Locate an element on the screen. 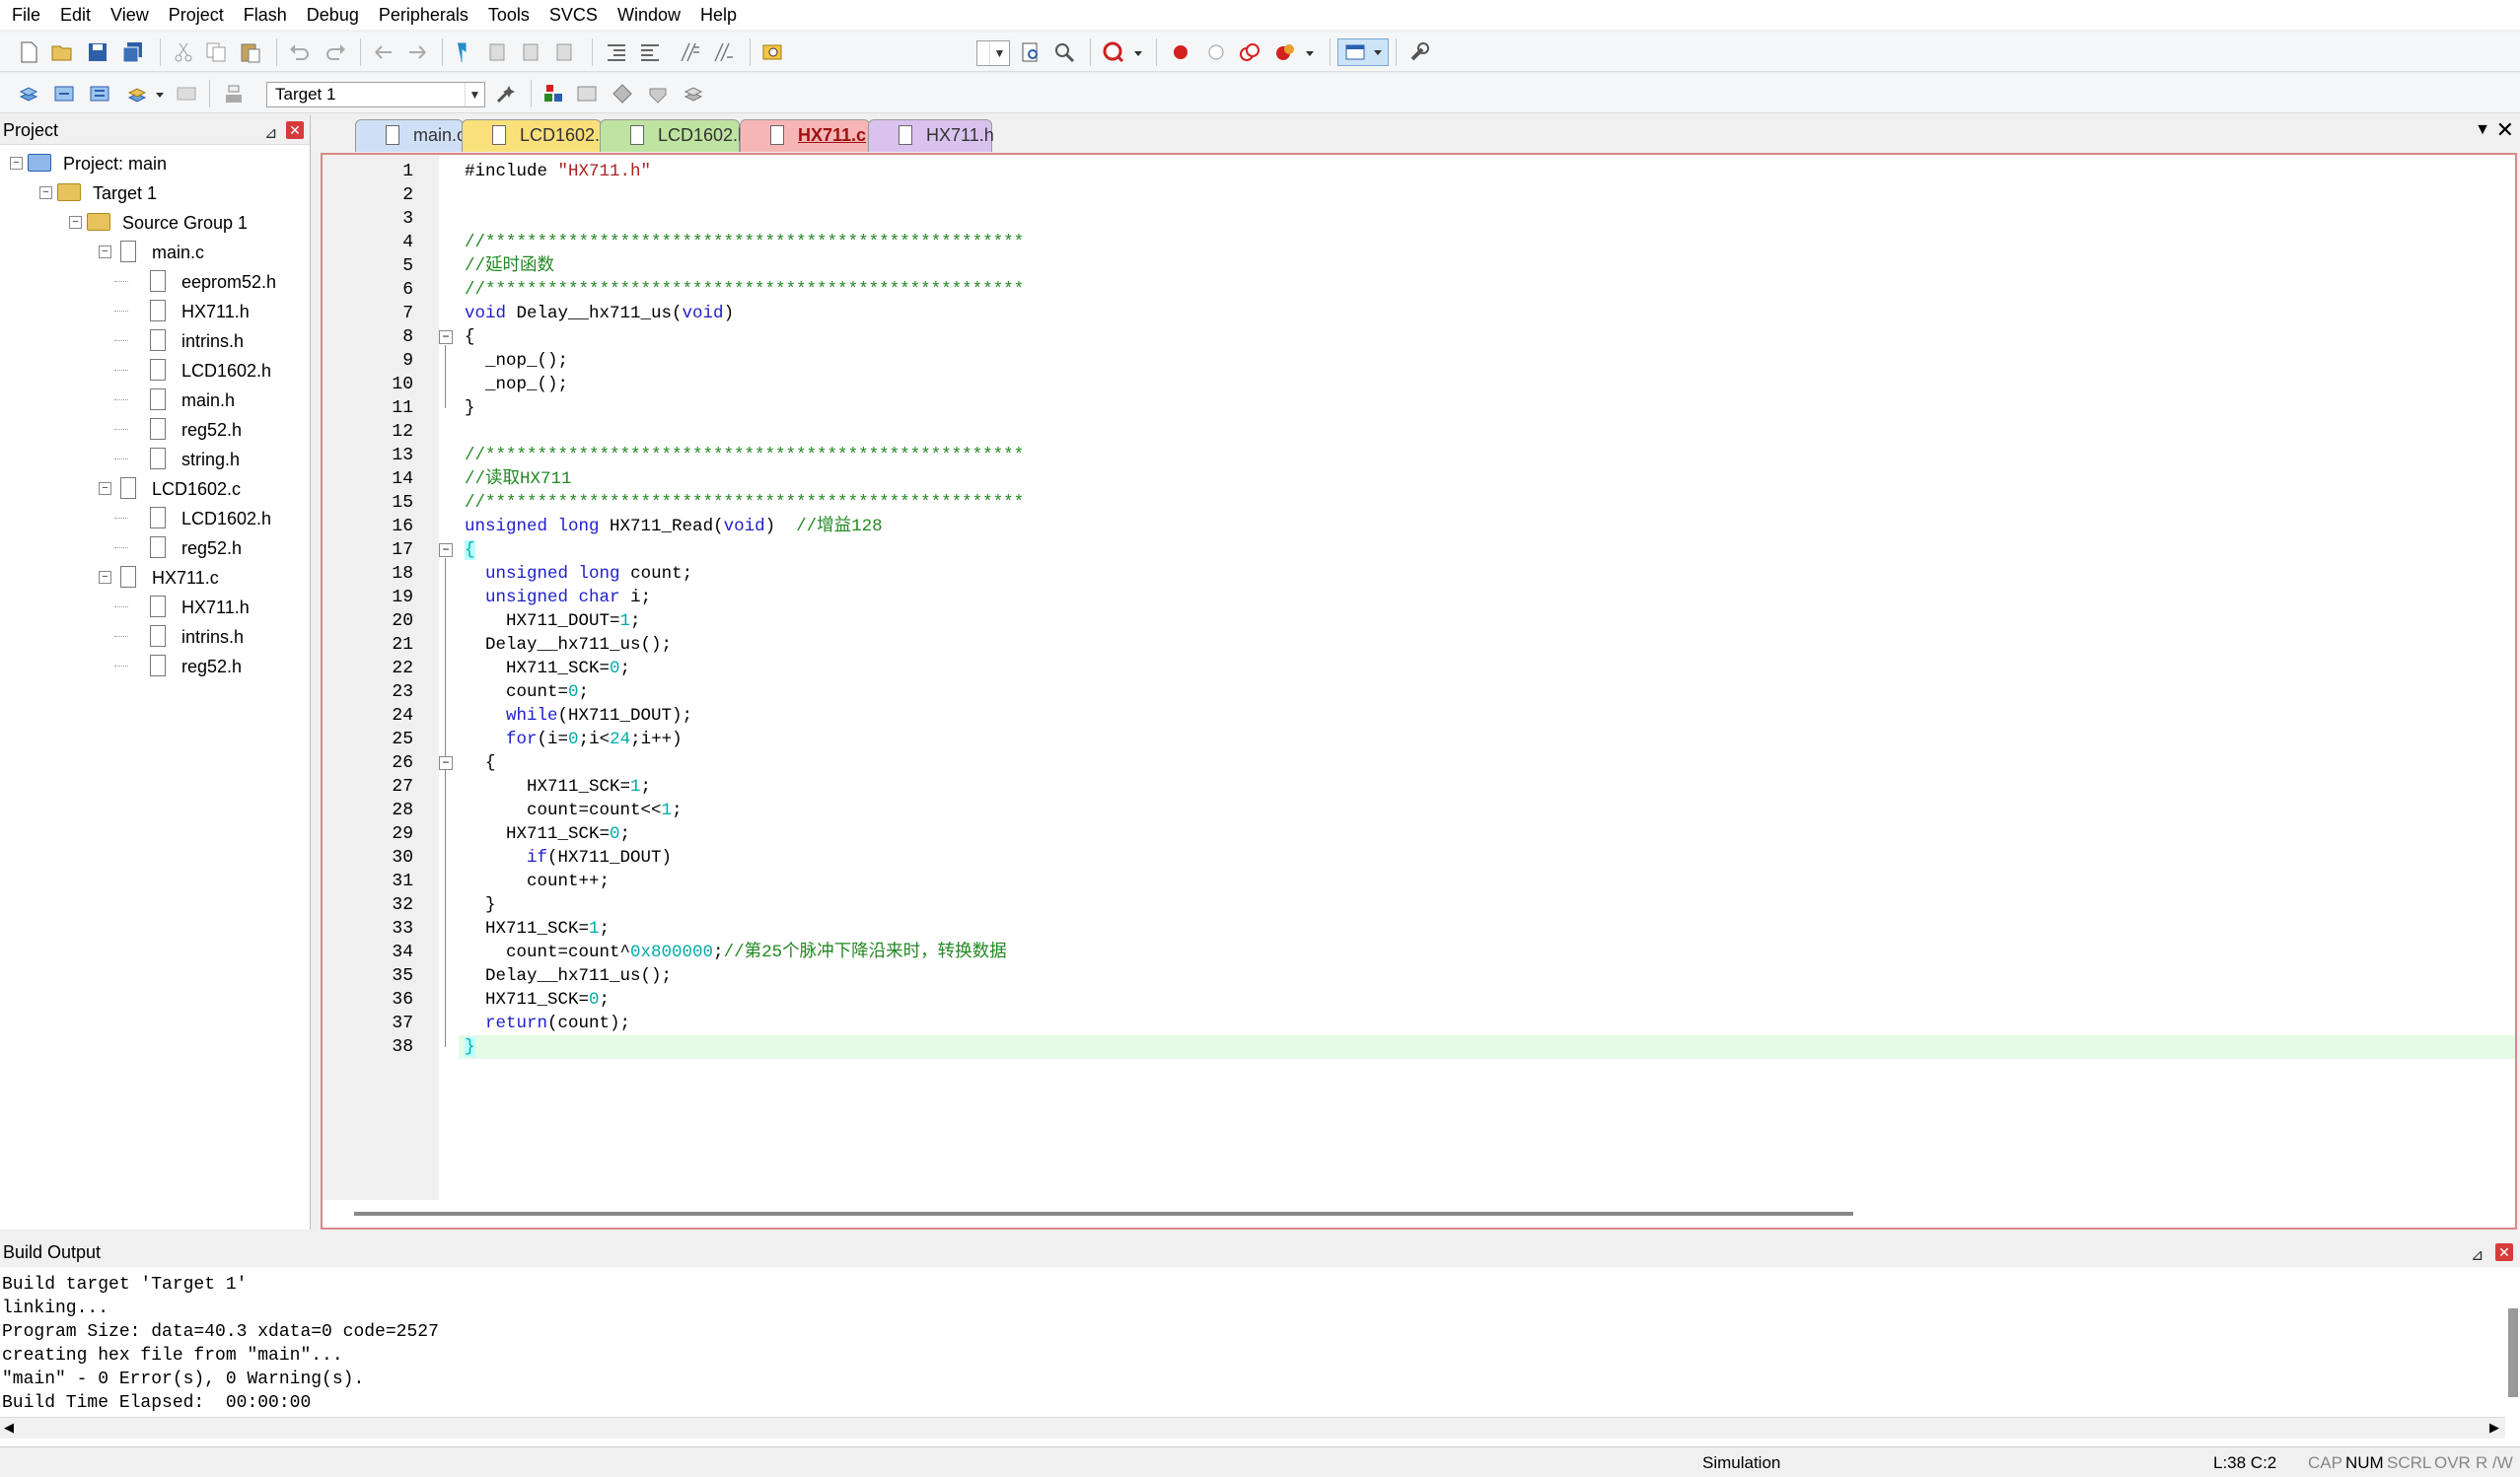 This screenshot has width=2520, height=1477. code-line: unsigned char i; is located at coordinates (558, 597).